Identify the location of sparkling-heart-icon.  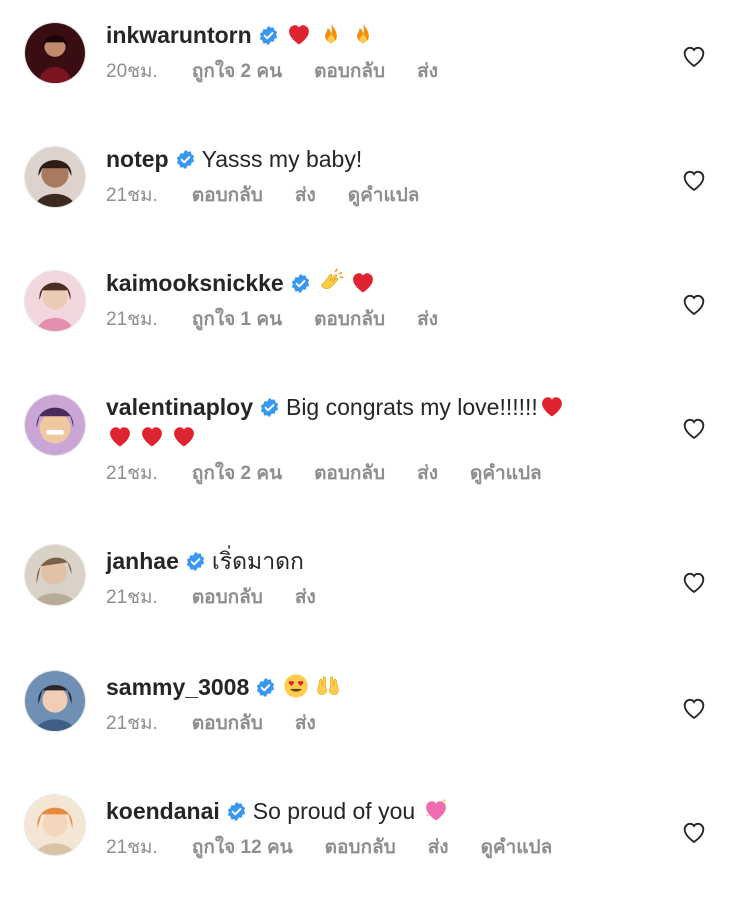
(436, 810).